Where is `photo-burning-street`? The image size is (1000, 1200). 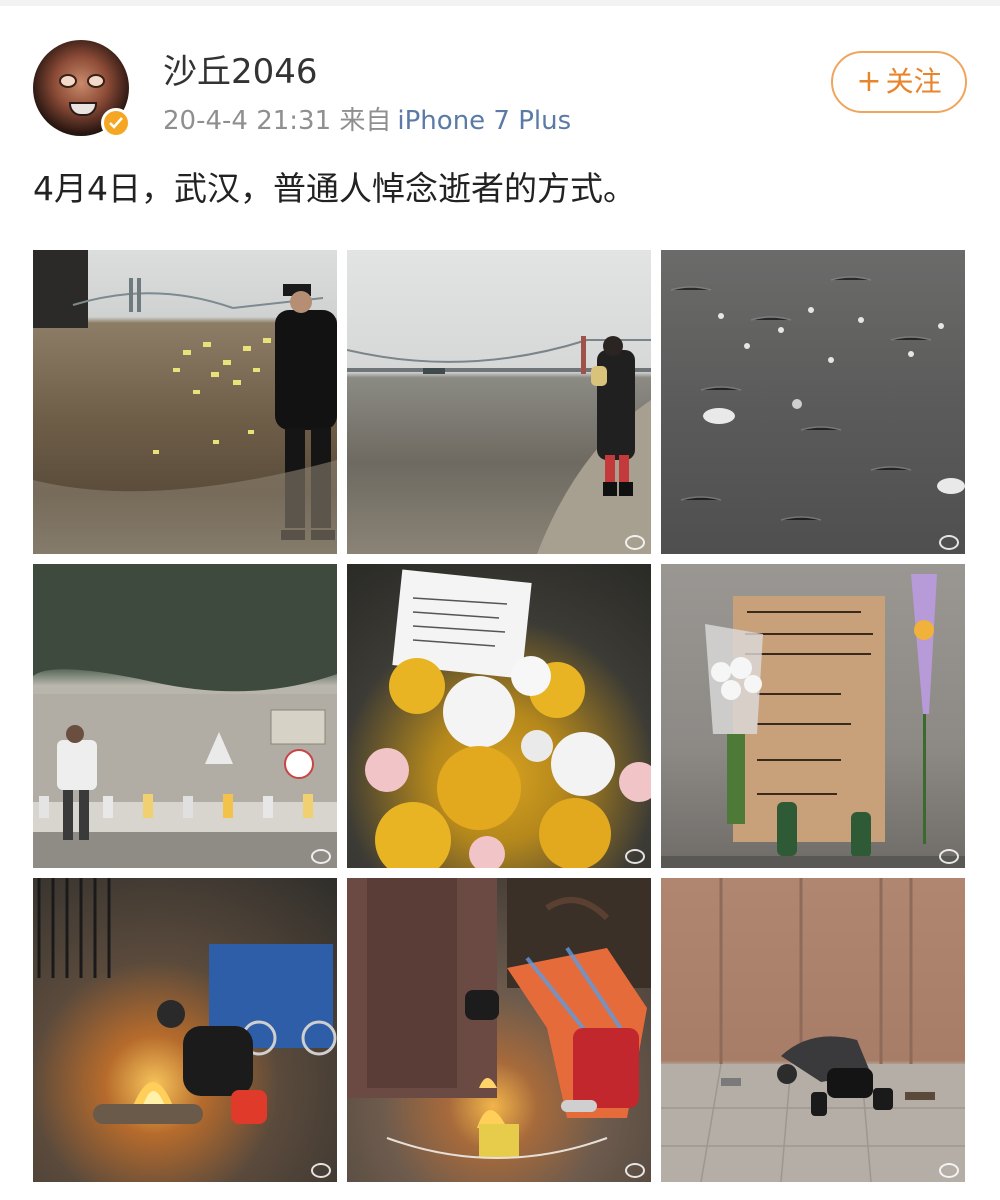 photo-burning-street is located at coordinates (185, 1030).